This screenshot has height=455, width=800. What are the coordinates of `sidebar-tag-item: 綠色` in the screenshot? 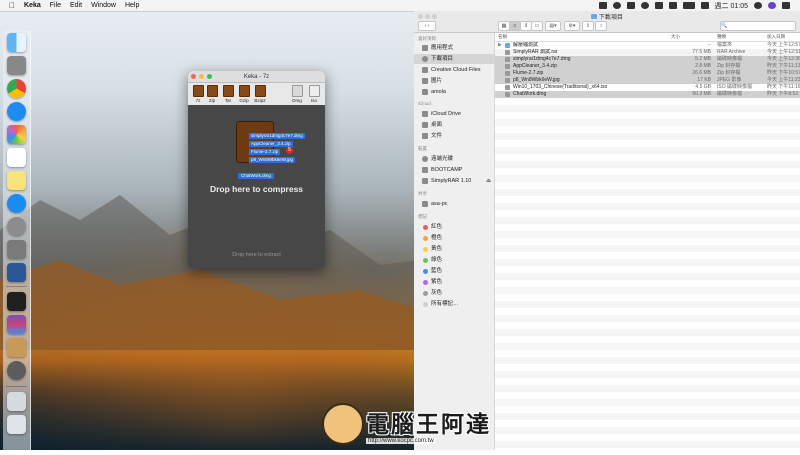 It's located at (454, 260).